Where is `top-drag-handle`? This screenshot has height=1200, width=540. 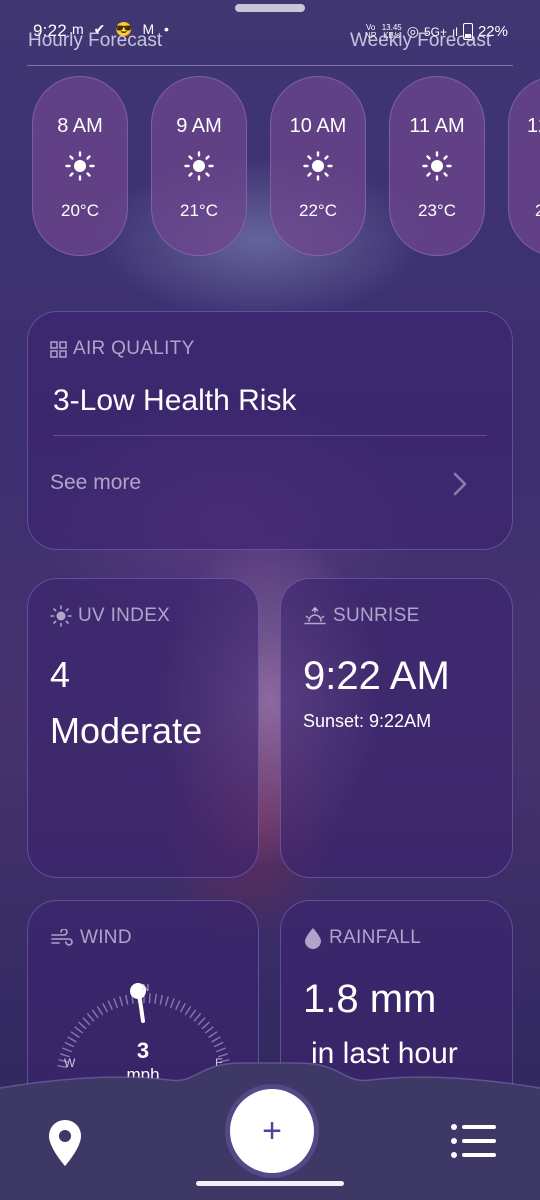 top-drag-handle is located at coordinates (270, 8).